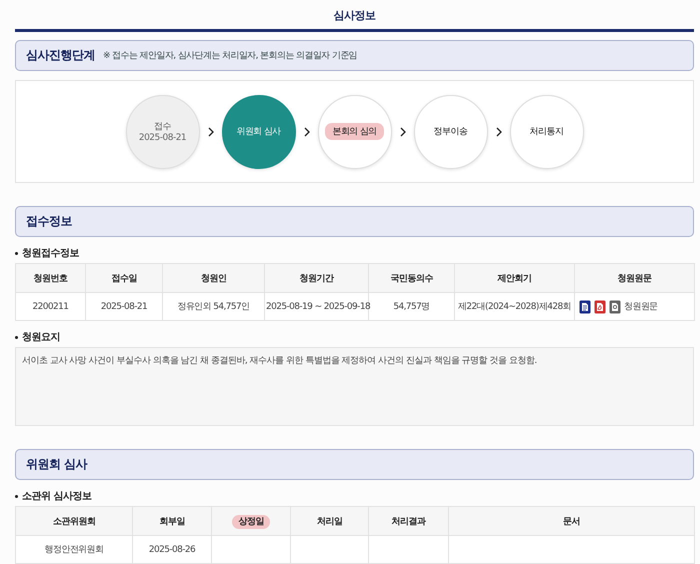 The image size is (700, 564). Describe the element at coordinates (124, 278) in the screenshot. I see `column-header: 접수일` at that location.